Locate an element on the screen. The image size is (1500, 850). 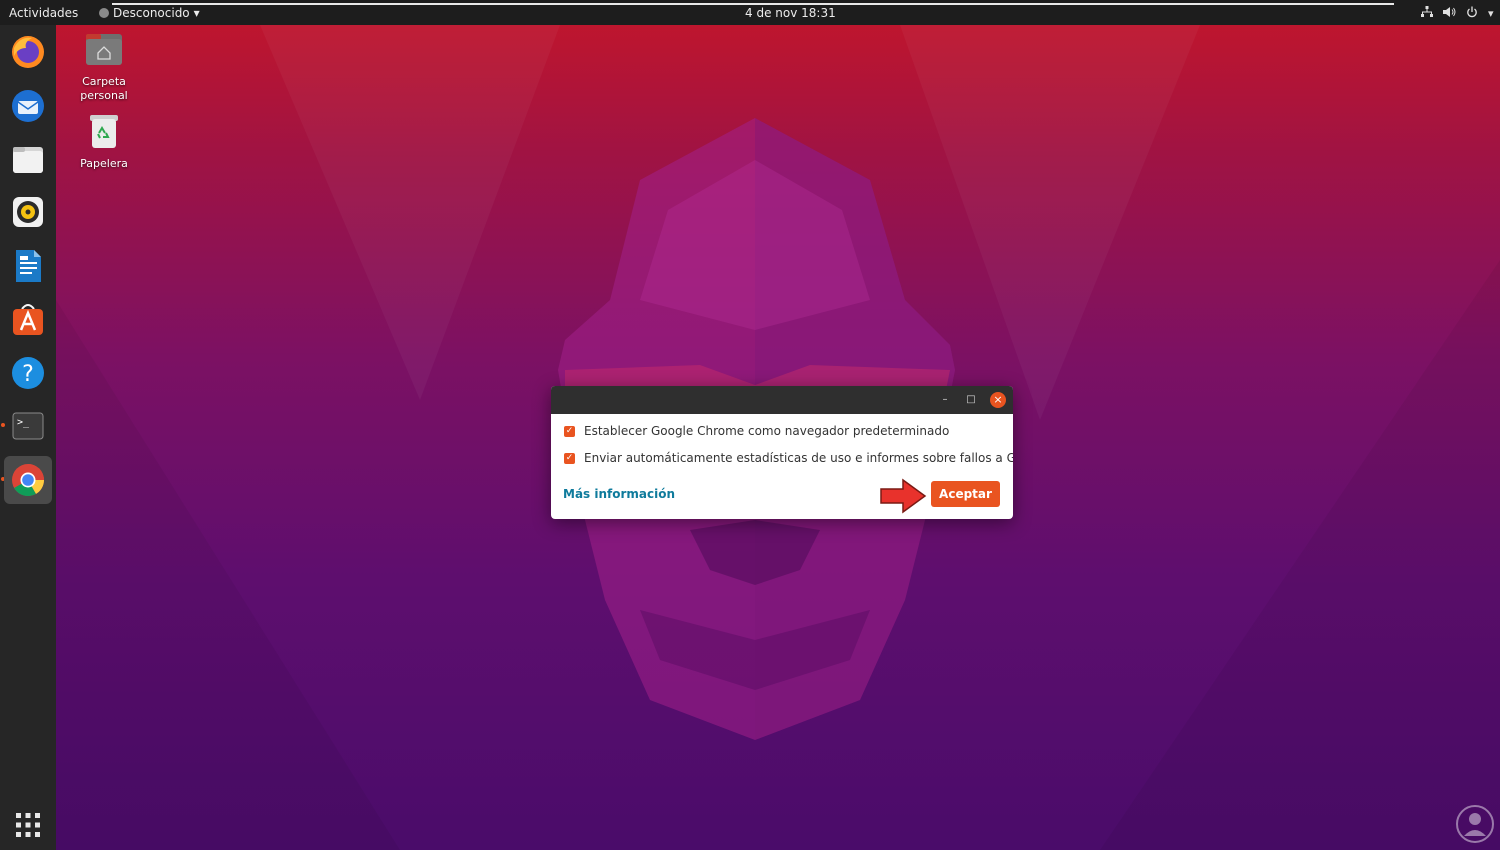
apps-grid-icon is located at coordinates (28, 825).